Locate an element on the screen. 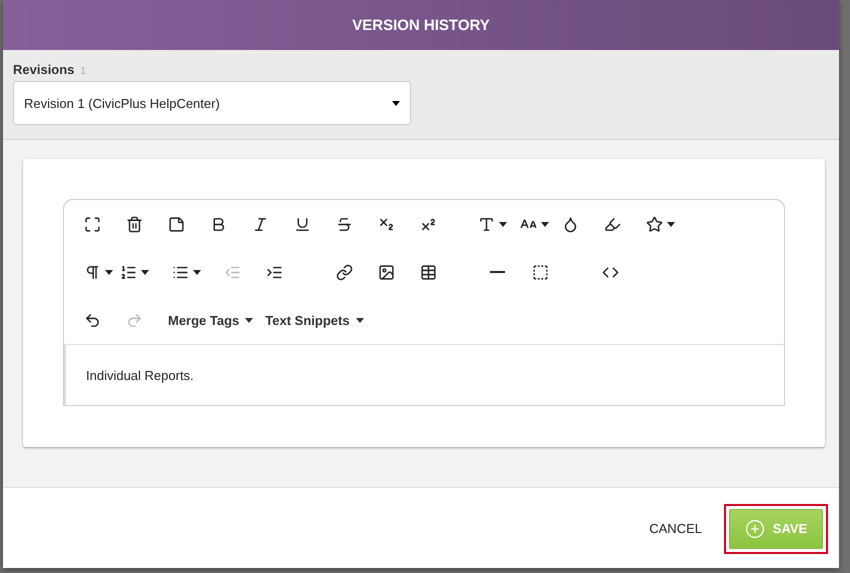 Image resolution: width=850 pixels, height=573 pixels. undo-icon is located at coordinates (92, 320).